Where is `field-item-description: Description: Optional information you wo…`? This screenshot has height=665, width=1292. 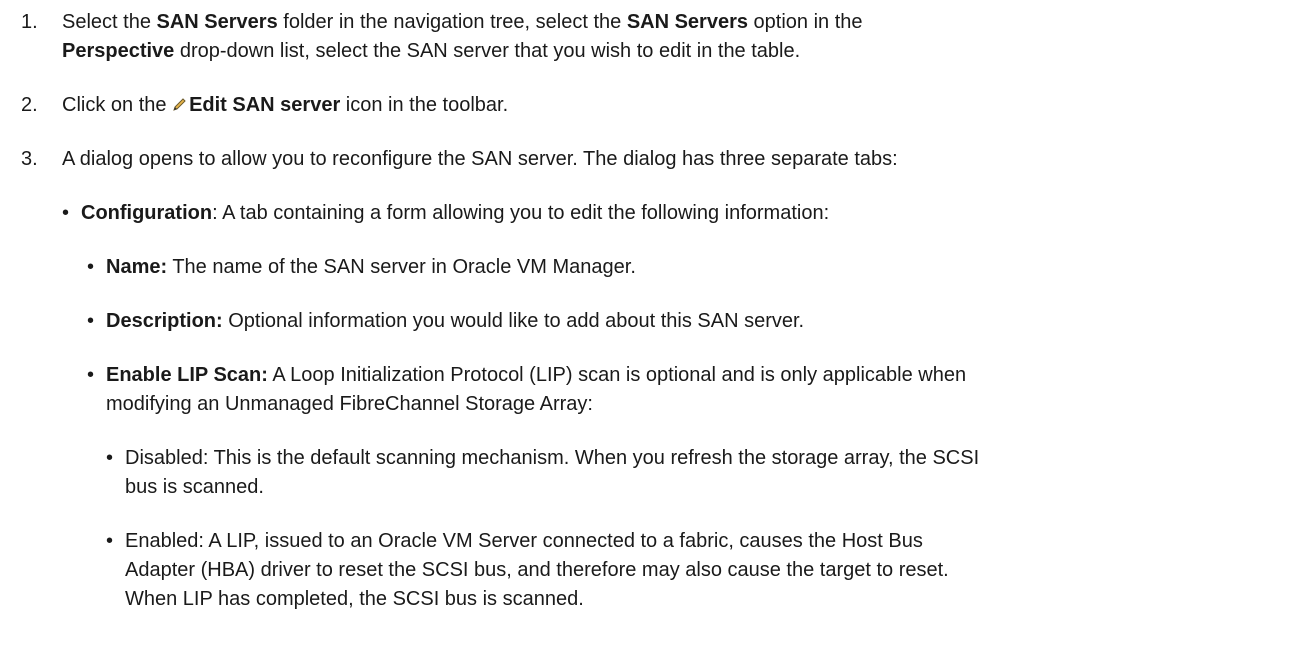 field-item-description: Description: Optional information you wo… is located at coordinates (455, 321).